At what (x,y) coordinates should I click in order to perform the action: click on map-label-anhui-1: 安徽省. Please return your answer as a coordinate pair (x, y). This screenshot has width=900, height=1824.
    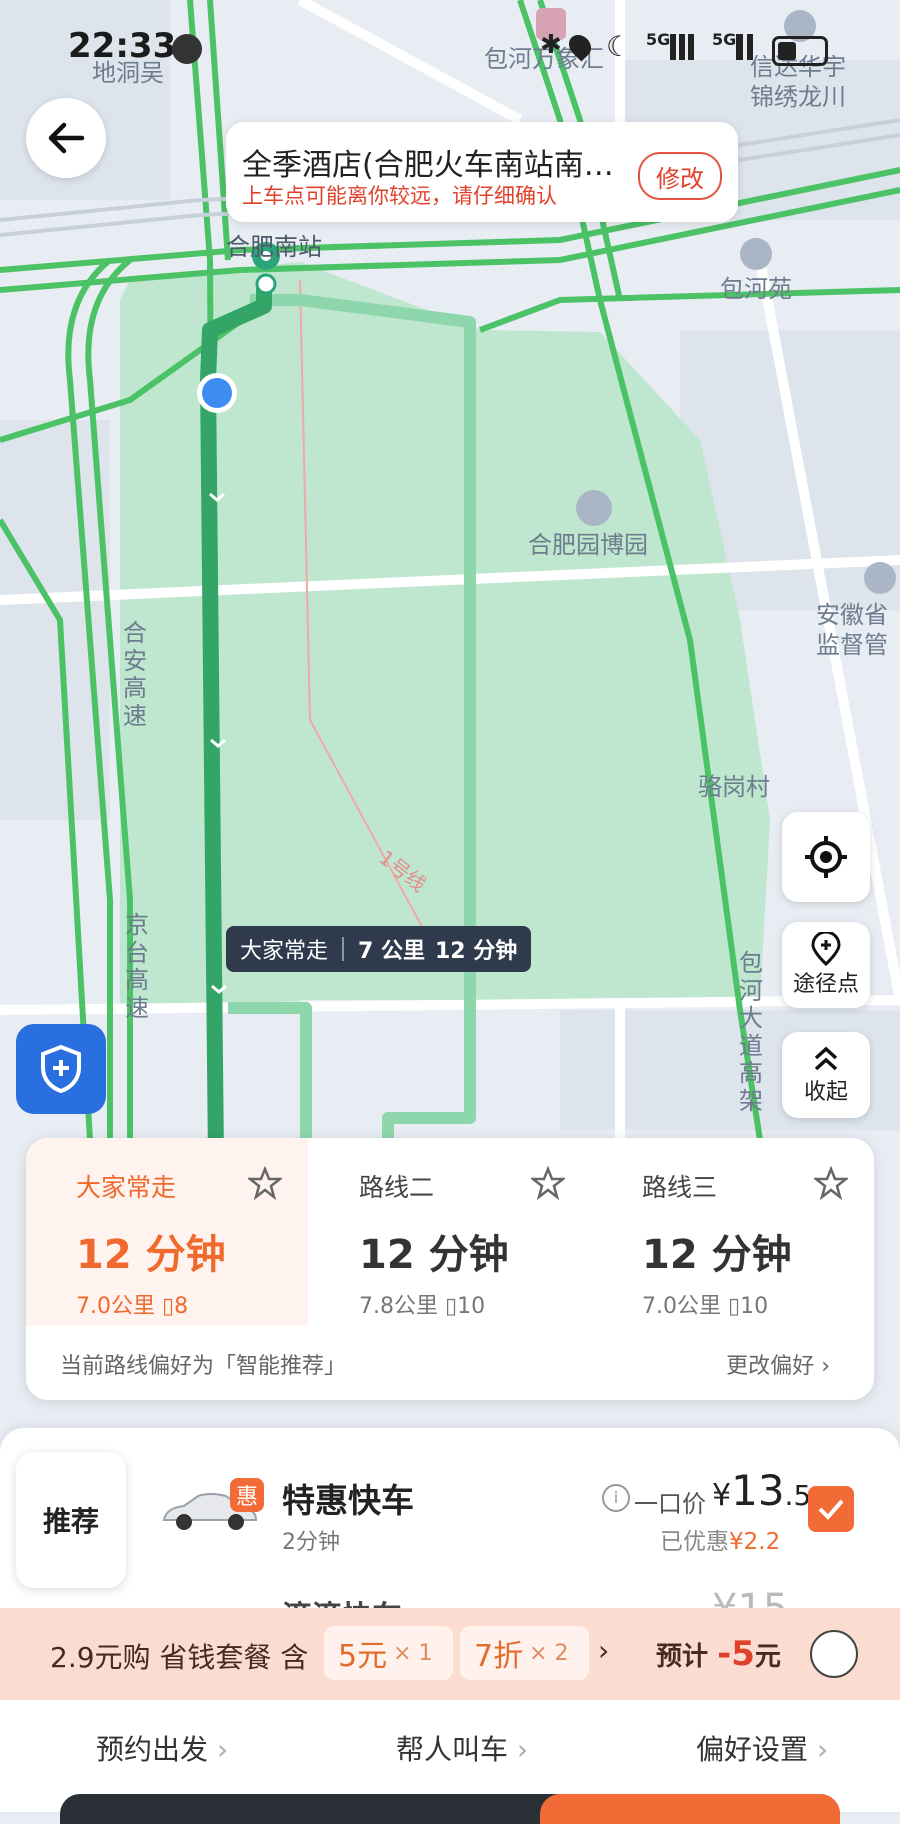
    Looking at the image, I should click on (852, 615).